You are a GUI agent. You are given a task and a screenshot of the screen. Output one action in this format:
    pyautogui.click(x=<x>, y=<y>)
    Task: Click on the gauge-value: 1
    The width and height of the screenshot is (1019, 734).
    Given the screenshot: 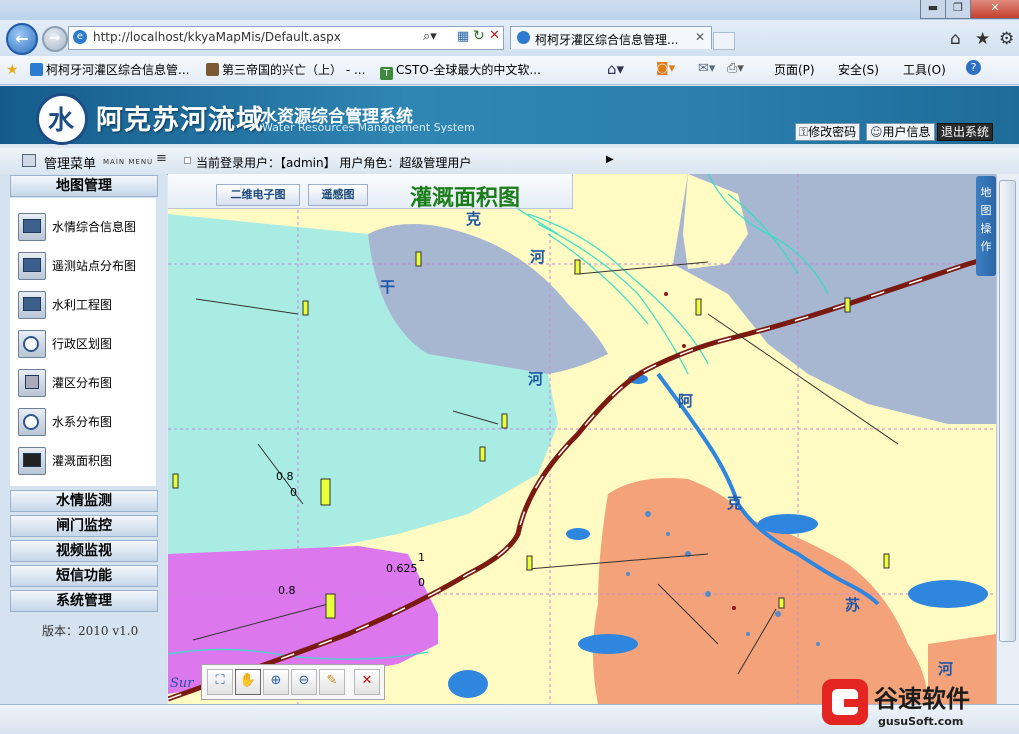 What is the action you would take?
    pyautogui.click(x=421, y=557)
    